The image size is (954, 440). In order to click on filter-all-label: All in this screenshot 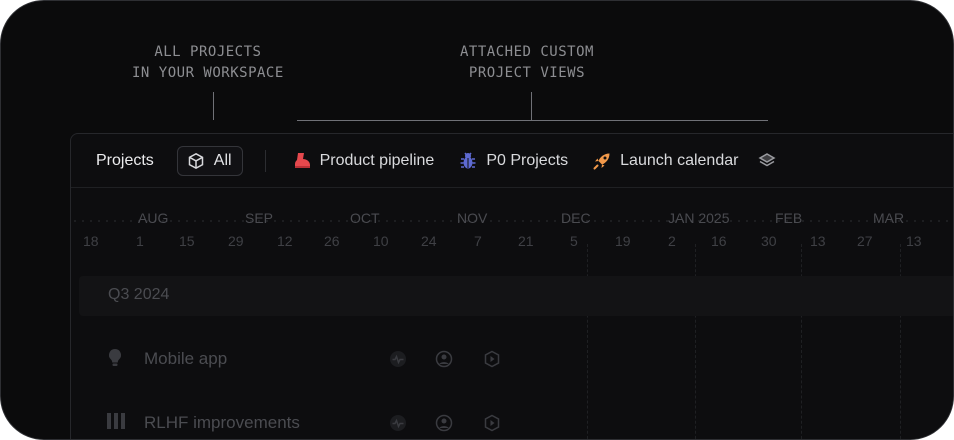, I will do `click(222, 160)`.